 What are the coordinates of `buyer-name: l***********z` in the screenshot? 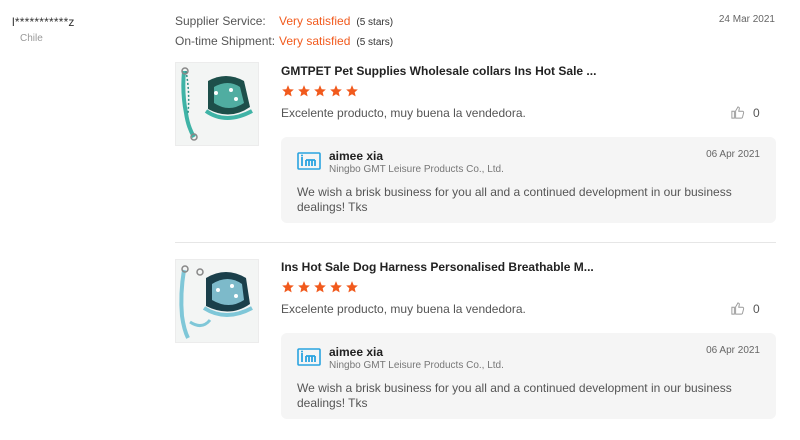 It's located at (43, 22).